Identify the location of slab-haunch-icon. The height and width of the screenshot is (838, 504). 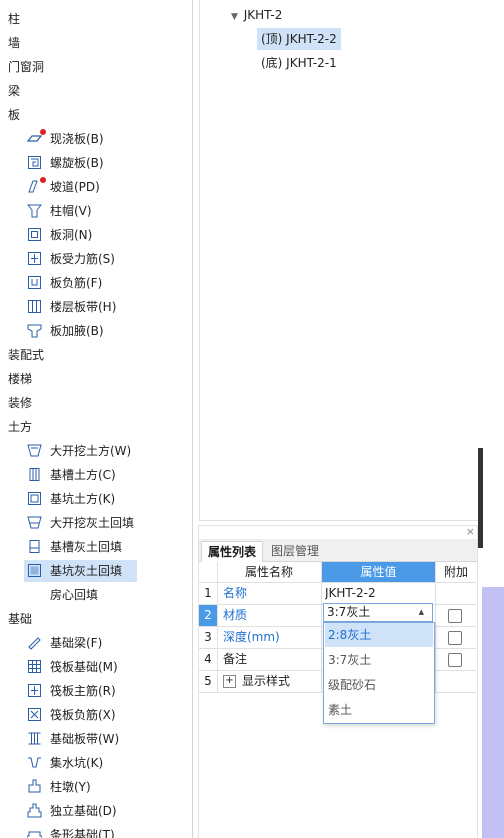
(34, 331).